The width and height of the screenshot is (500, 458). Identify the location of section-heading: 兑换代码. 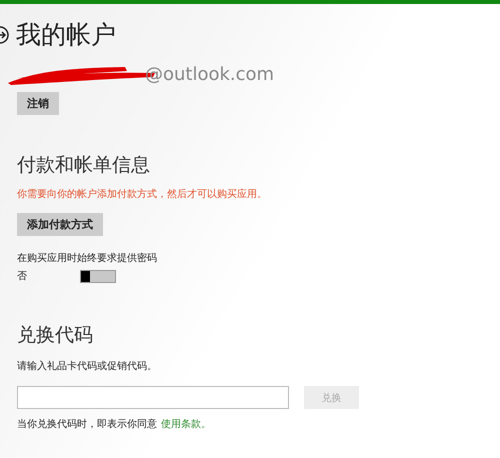
(55, 335).